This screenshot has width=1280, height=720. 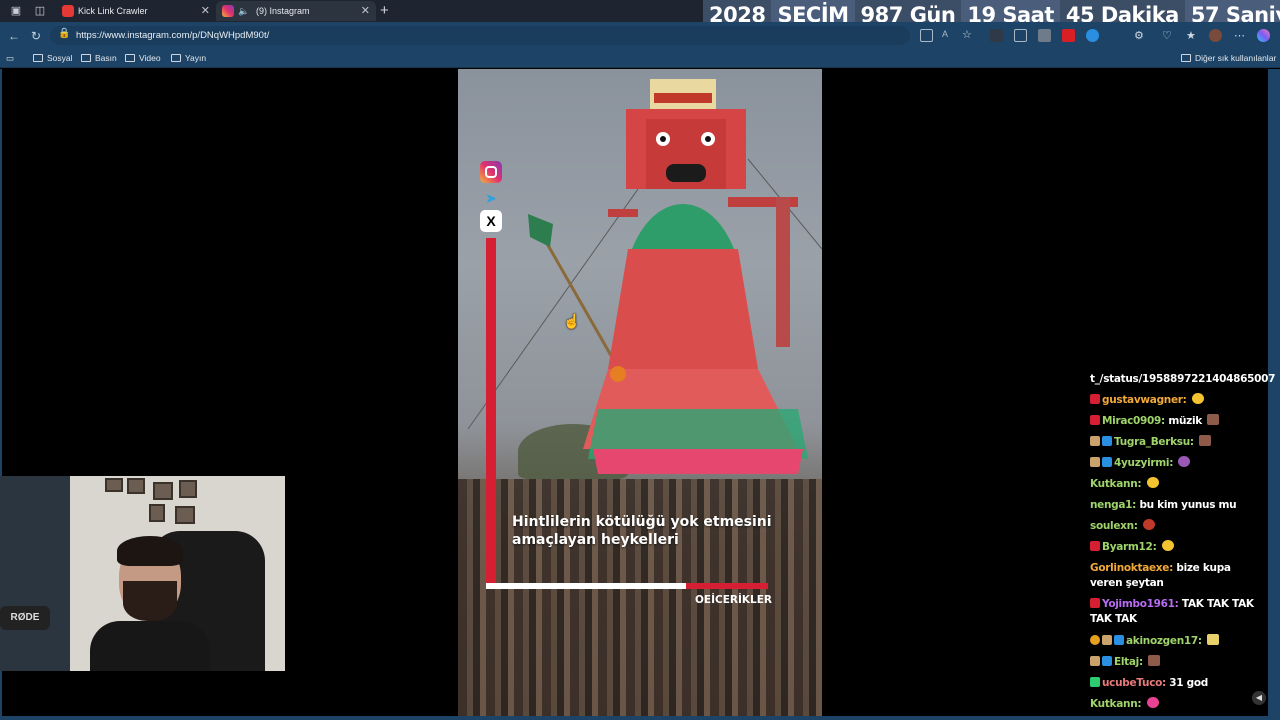 I want to click on chat-username: Eltaj:, so click(x=1128, y=662).